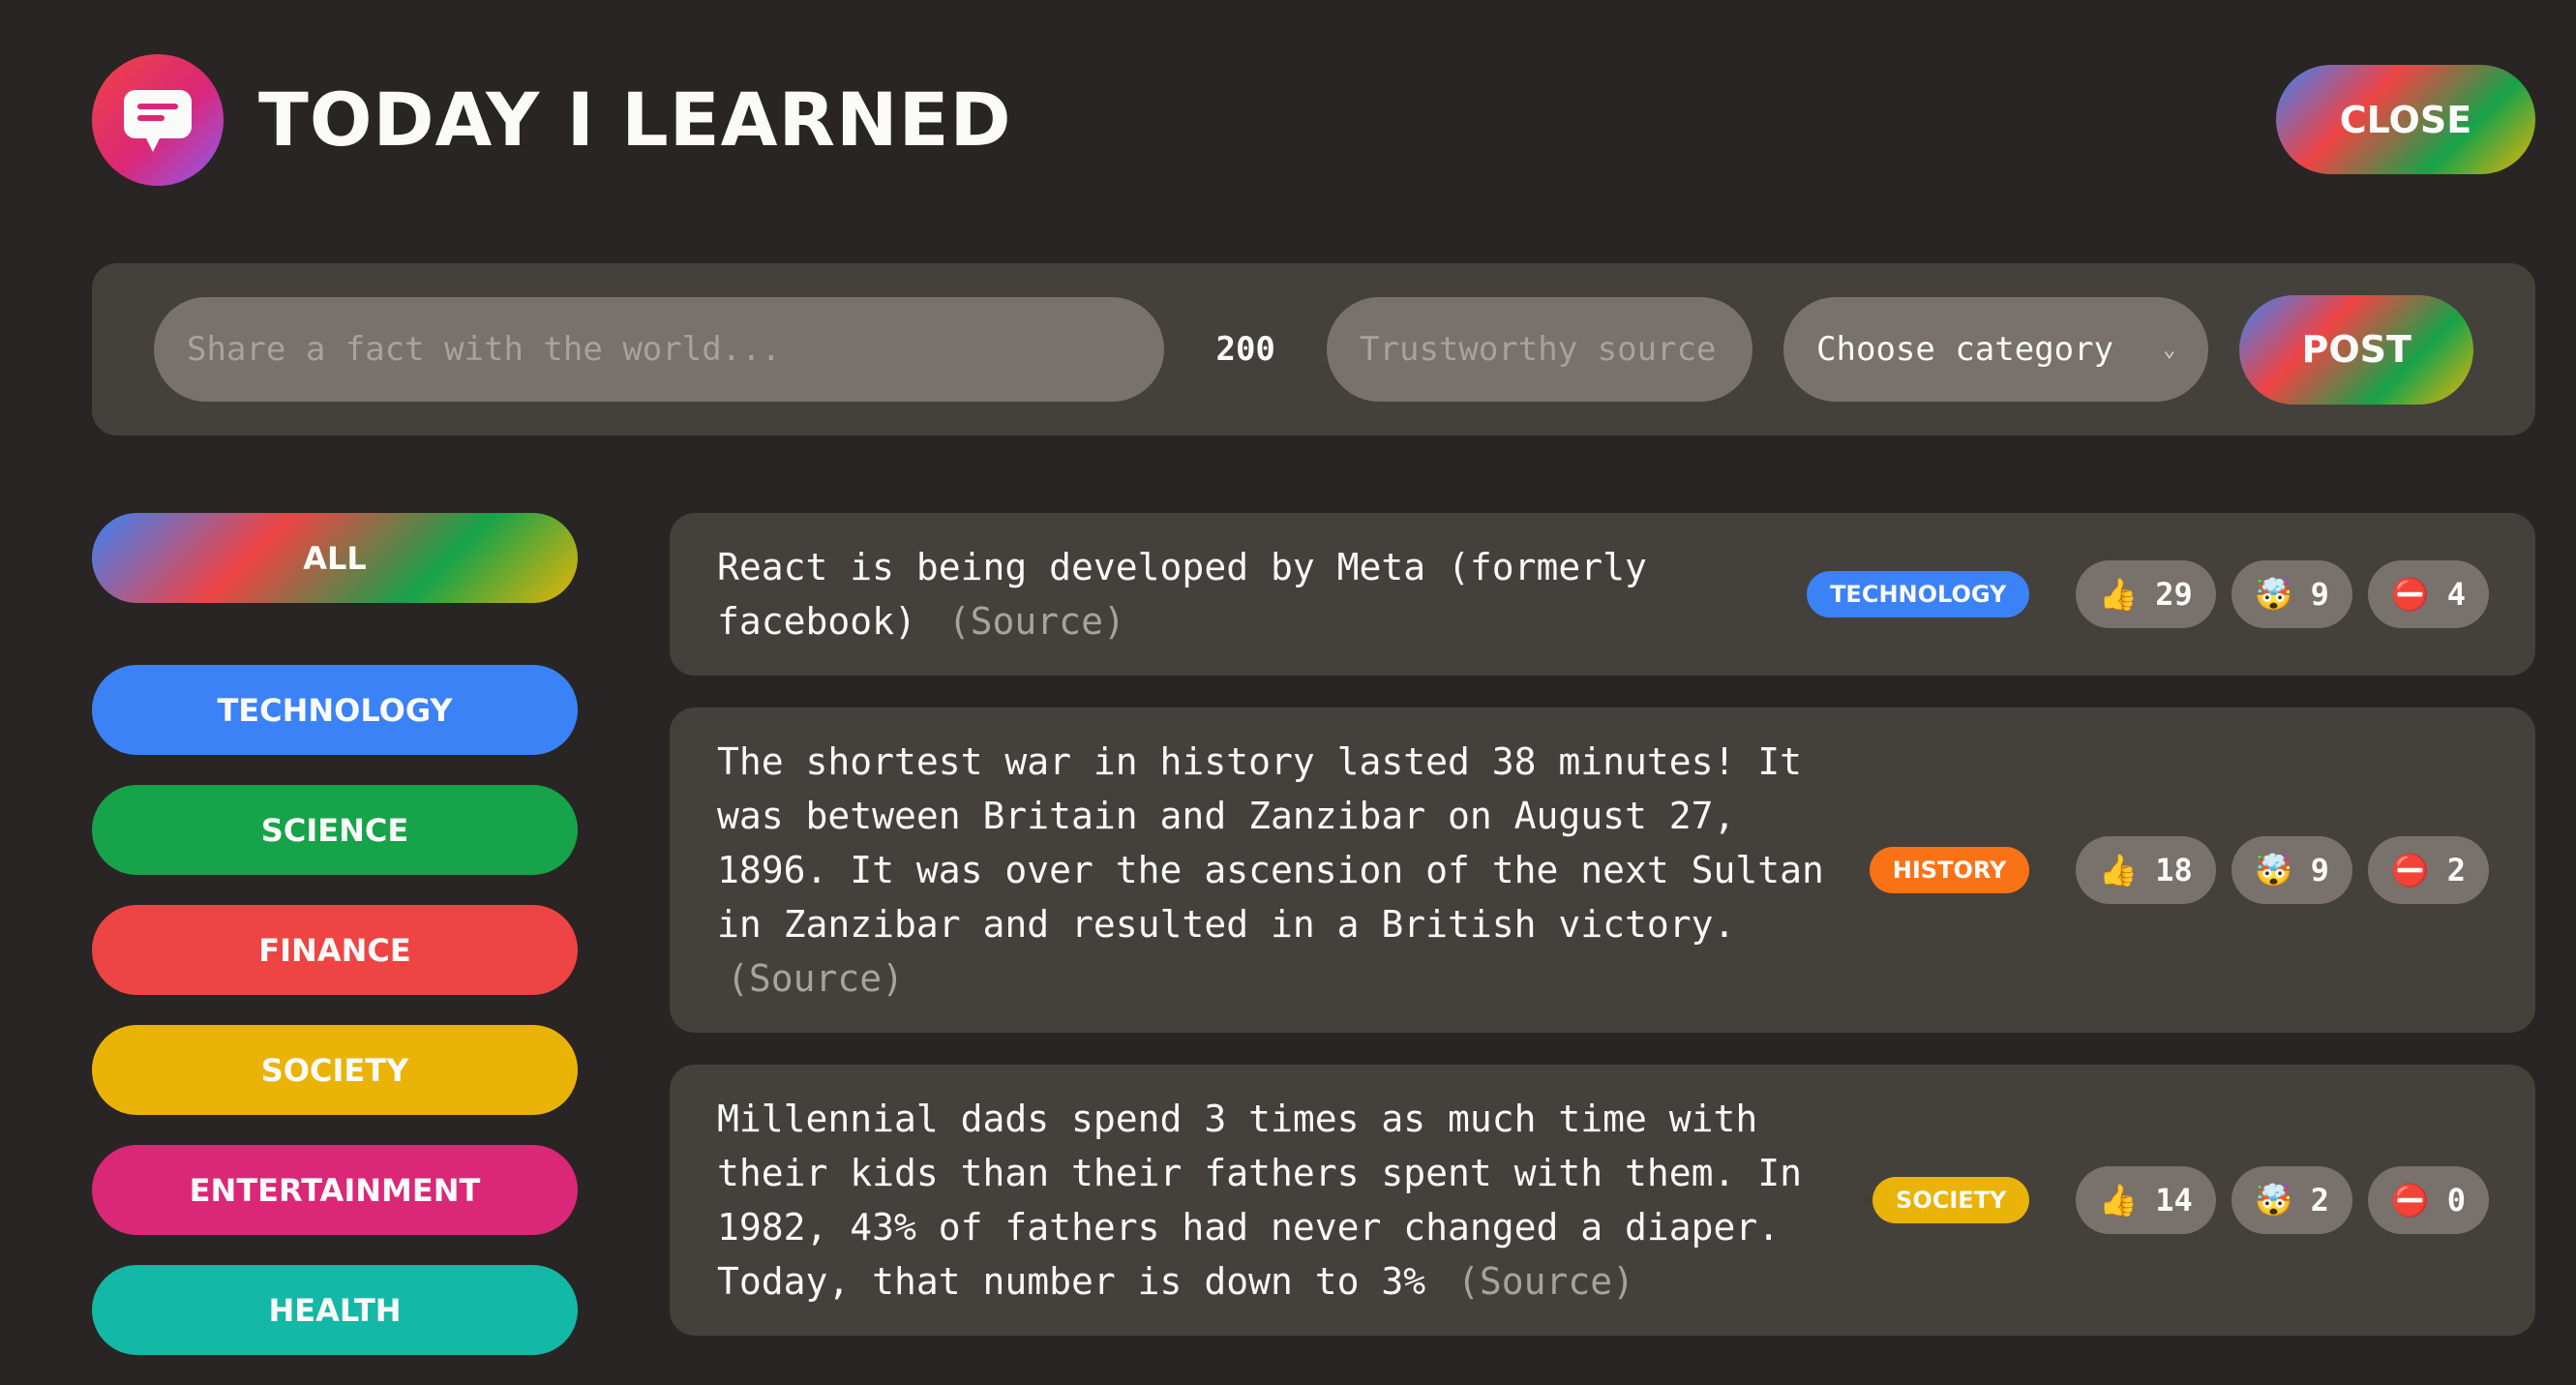 This screenshot has width=2576, height=1385. I want to click on close-button: Close, so click(2405, 119).